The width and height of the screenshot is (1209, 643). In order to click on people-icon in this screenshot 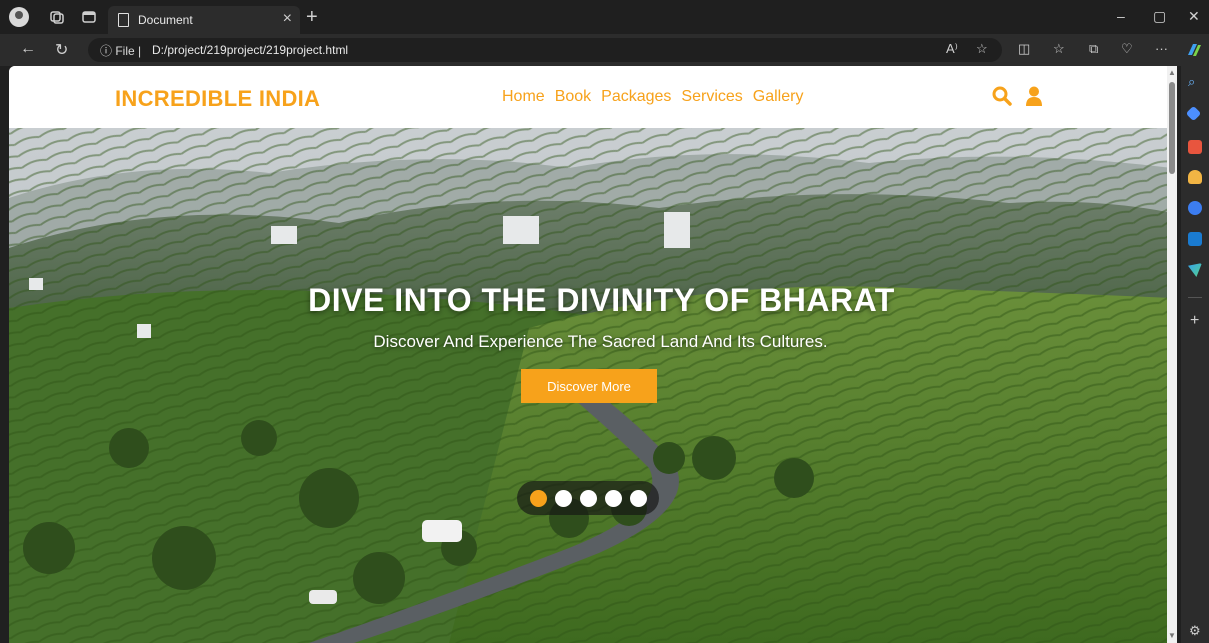, I will do `click(1195, 177)`.